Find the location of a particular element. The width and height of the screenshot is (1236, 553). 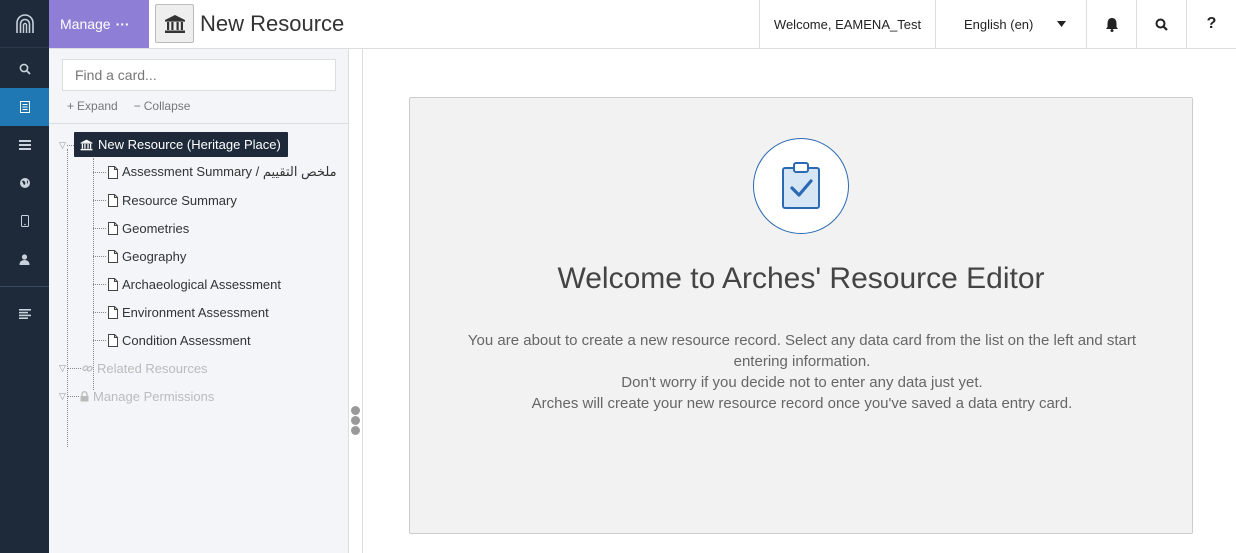

link-icon is located at coordinates (87, 368).